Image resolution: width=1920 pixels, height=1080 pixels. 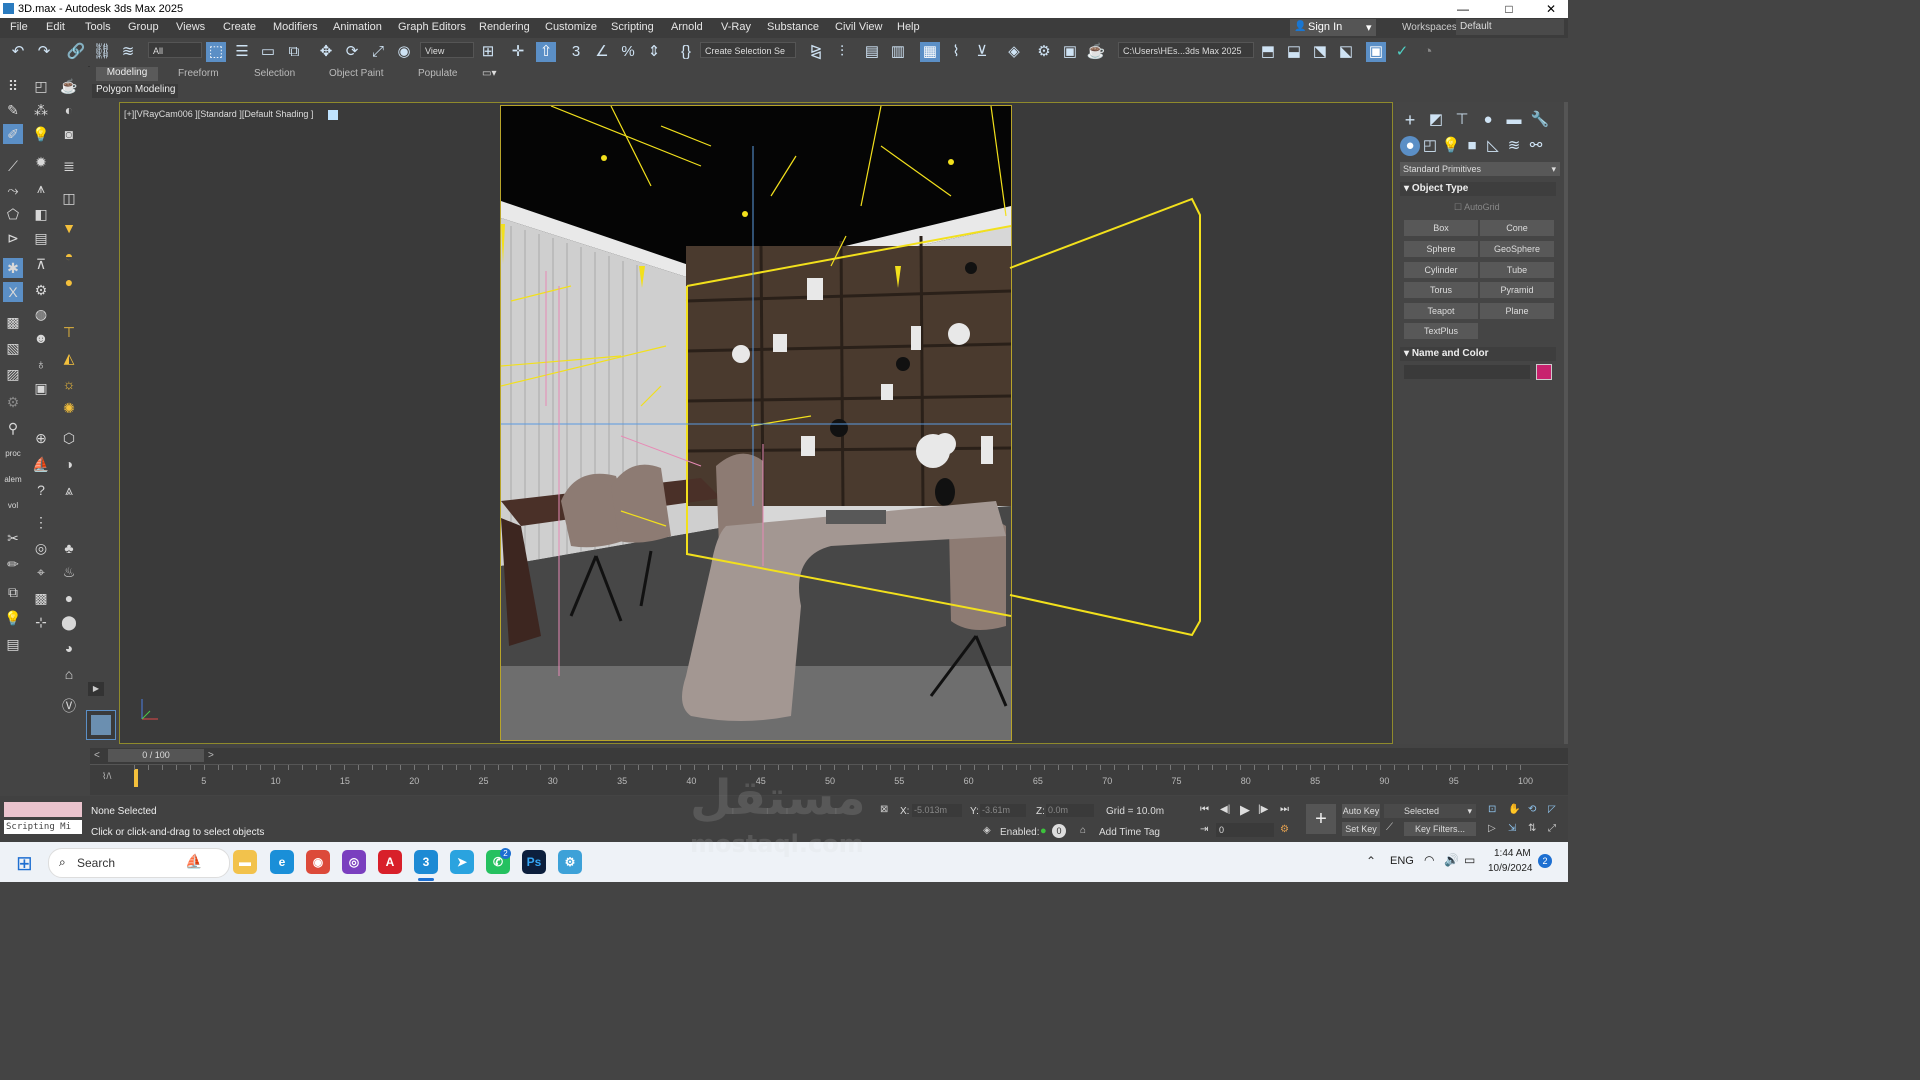 I want to click on angle-snap-icon: ∠, so click(x=602, y=52).